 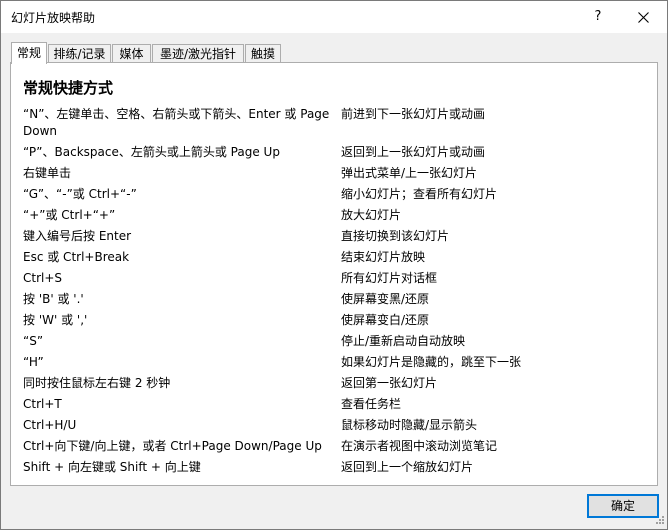 I want to click on shortcut-description: 如果幻灯片是隐藏的，跳至下一张, so click(x=431, y=362).